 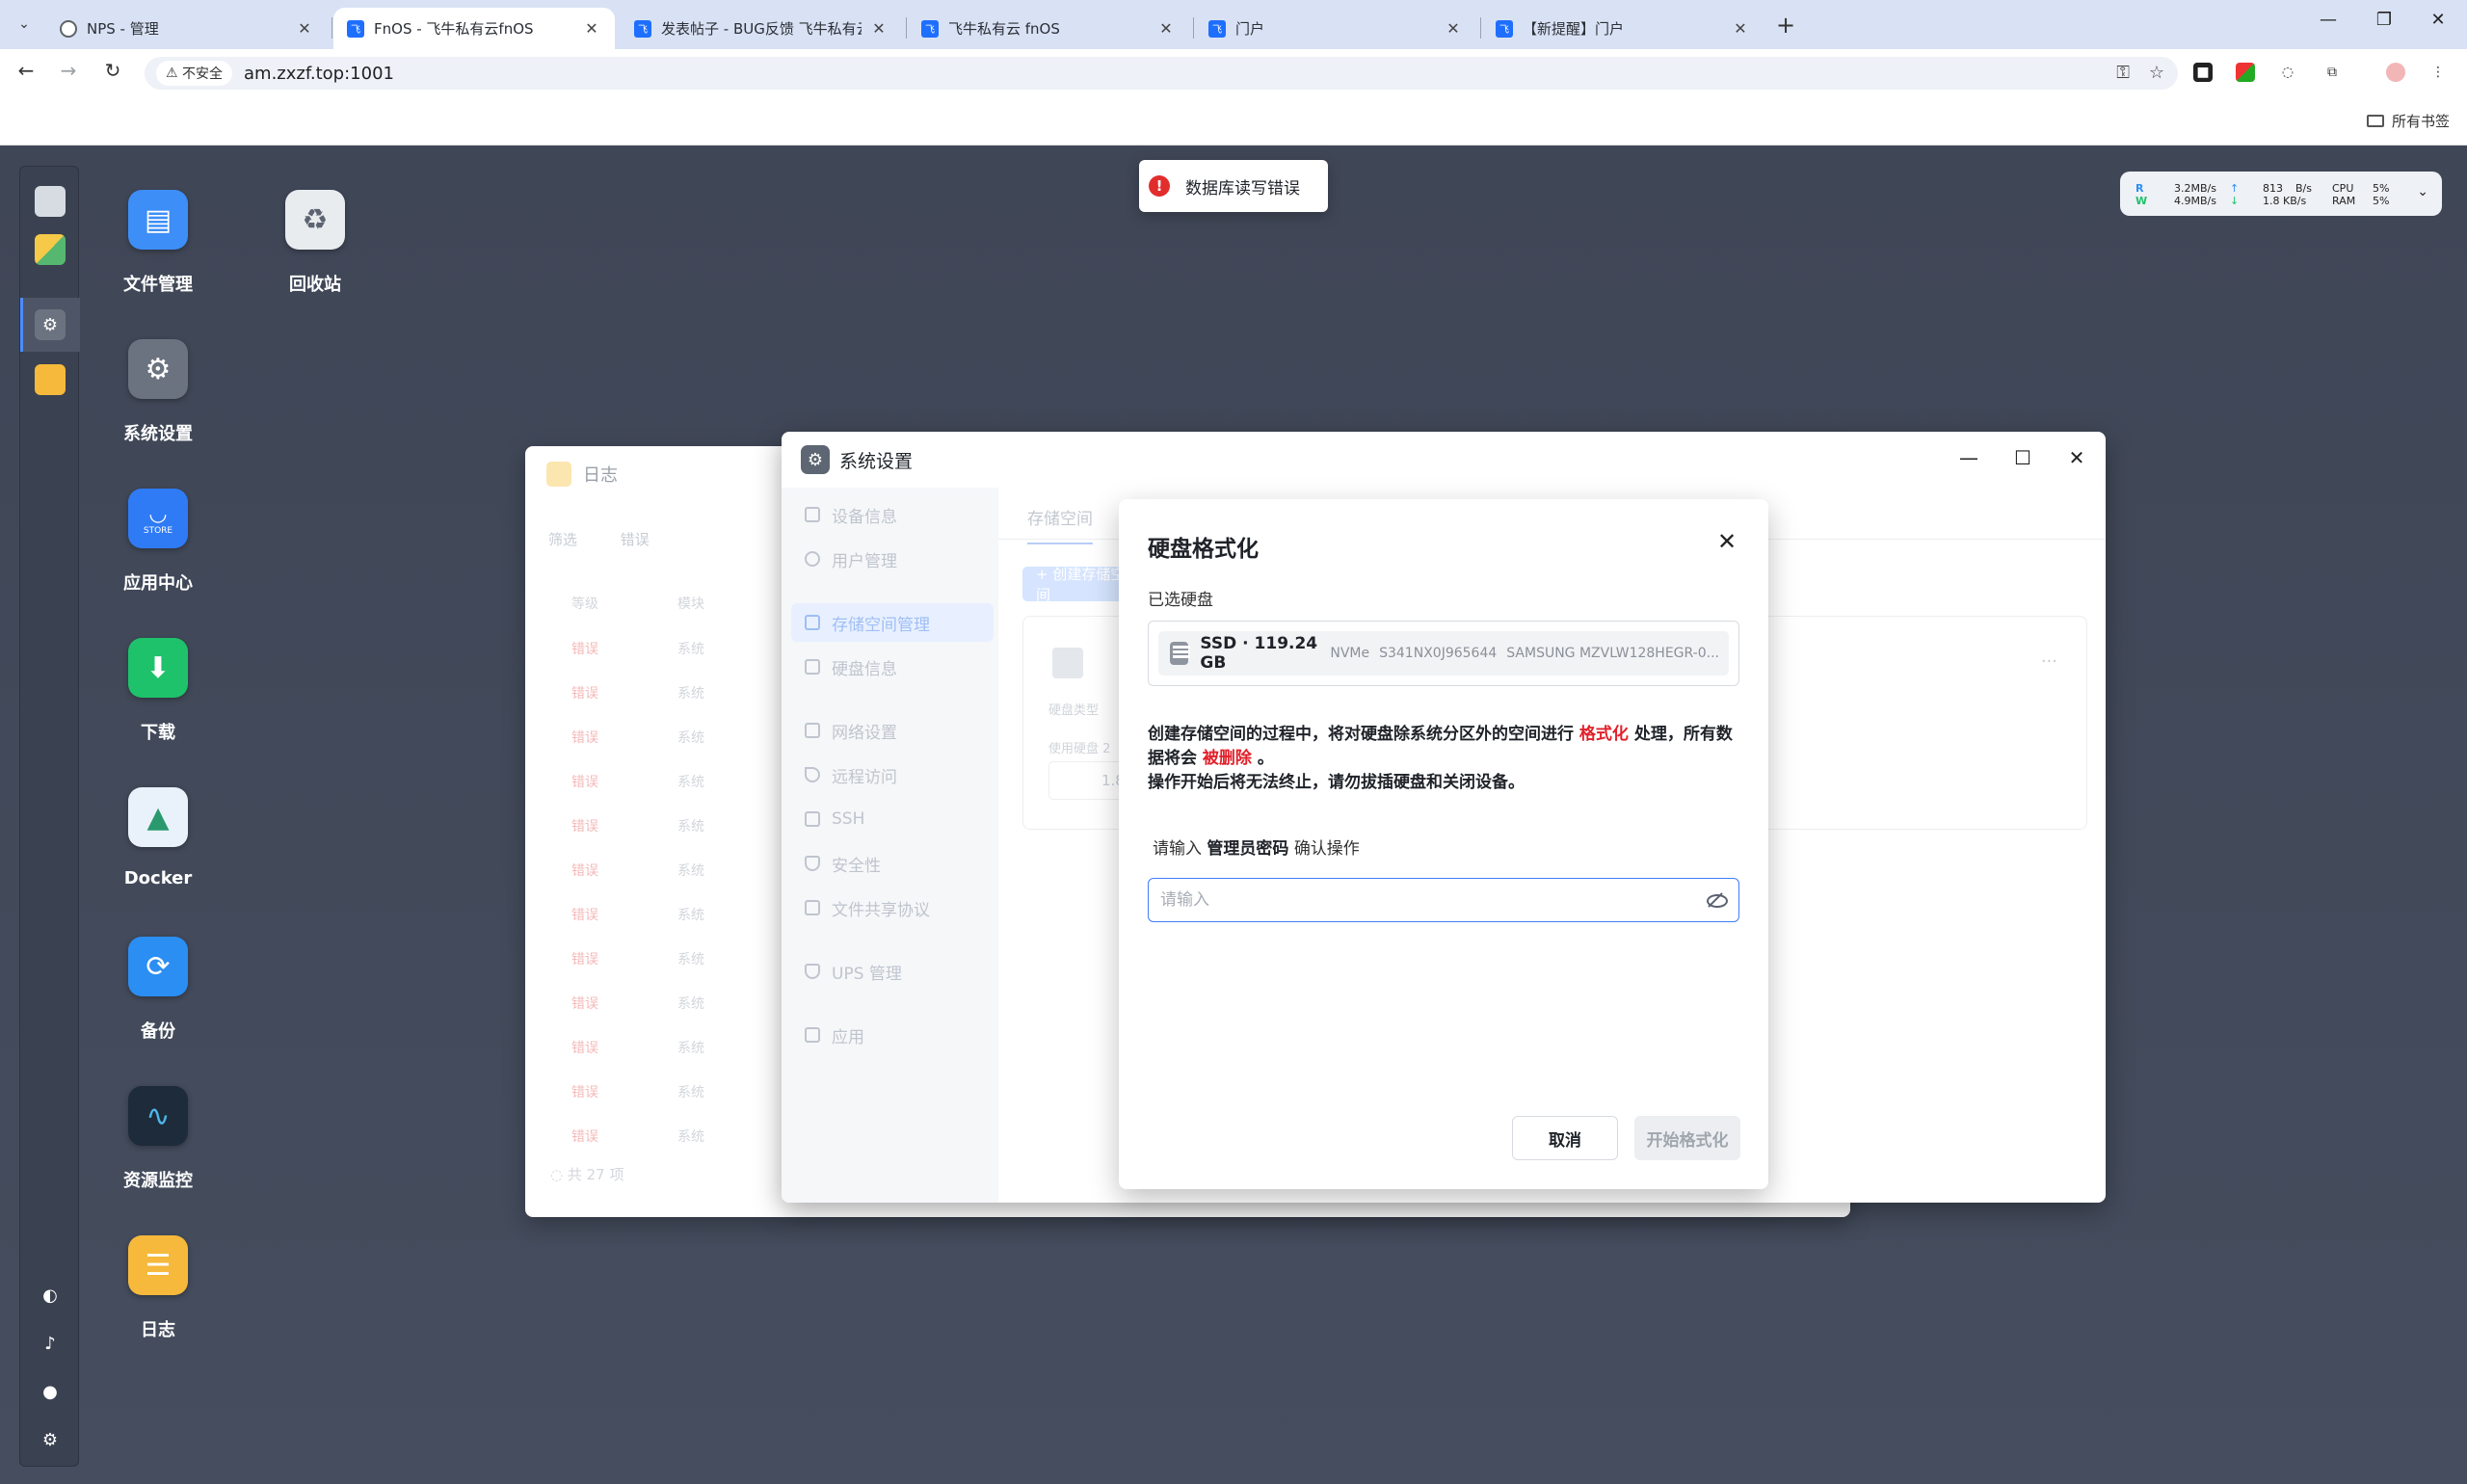 I want to click on user-icon: ●, so click(x=50, y=1392).